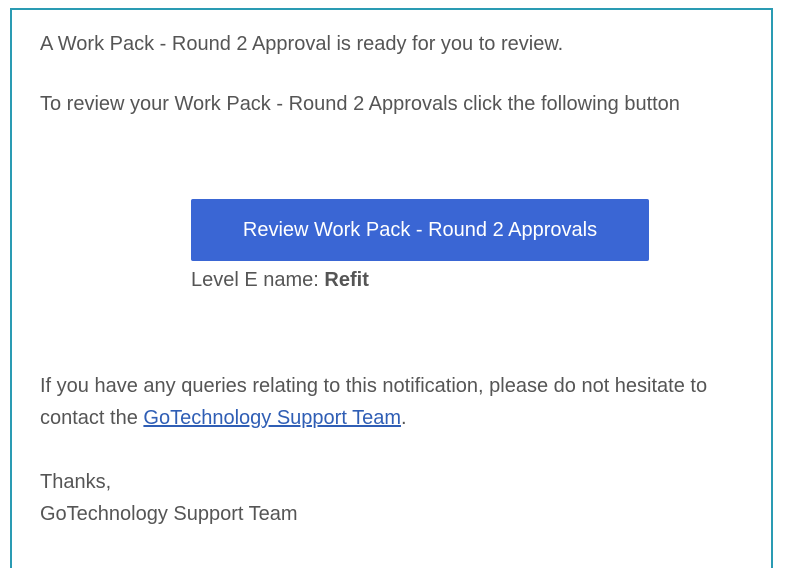 Image resolution: width=787 pixels, height=568 pixels. What do you see at coordinates (403, 418) in the screenshot?
I see `queries-text-after: .` at bounding box center [403, 418].